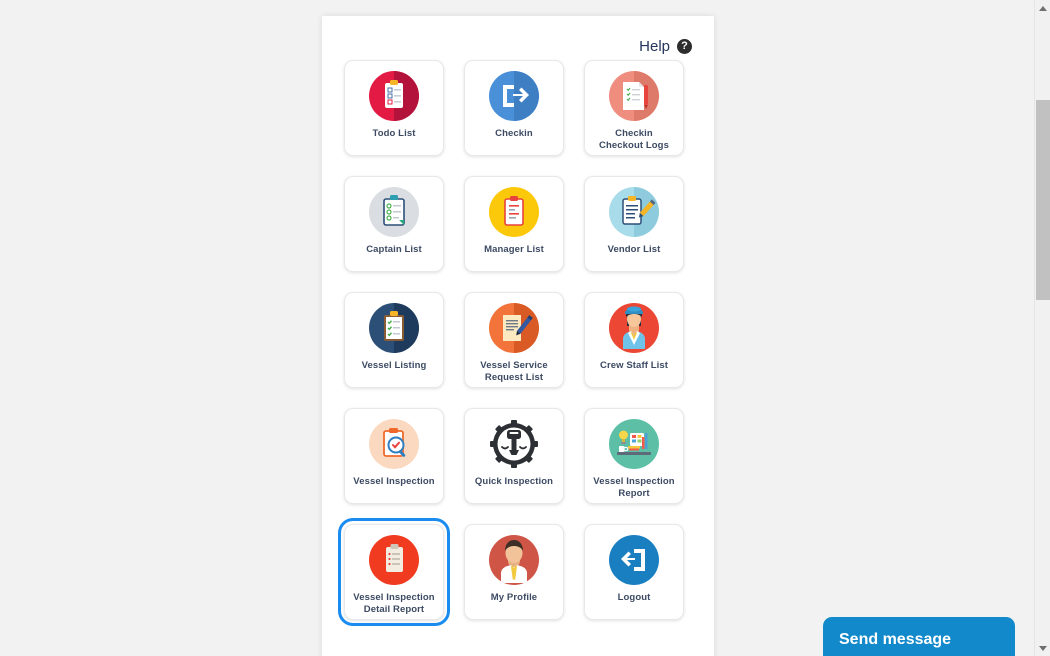  I want to click on tile-quick-inspection: Quick Inspection, so click(514, 456).